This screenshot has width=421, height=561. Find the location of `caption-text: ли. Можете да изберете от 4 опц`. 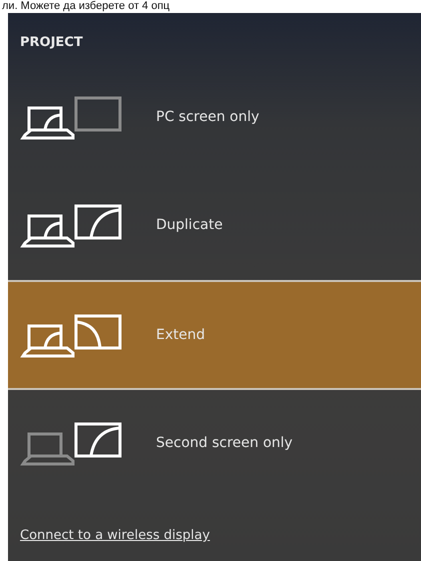

caption-text: ли. Можете да изберете от 4 опц is located at coordinates (85, 6).